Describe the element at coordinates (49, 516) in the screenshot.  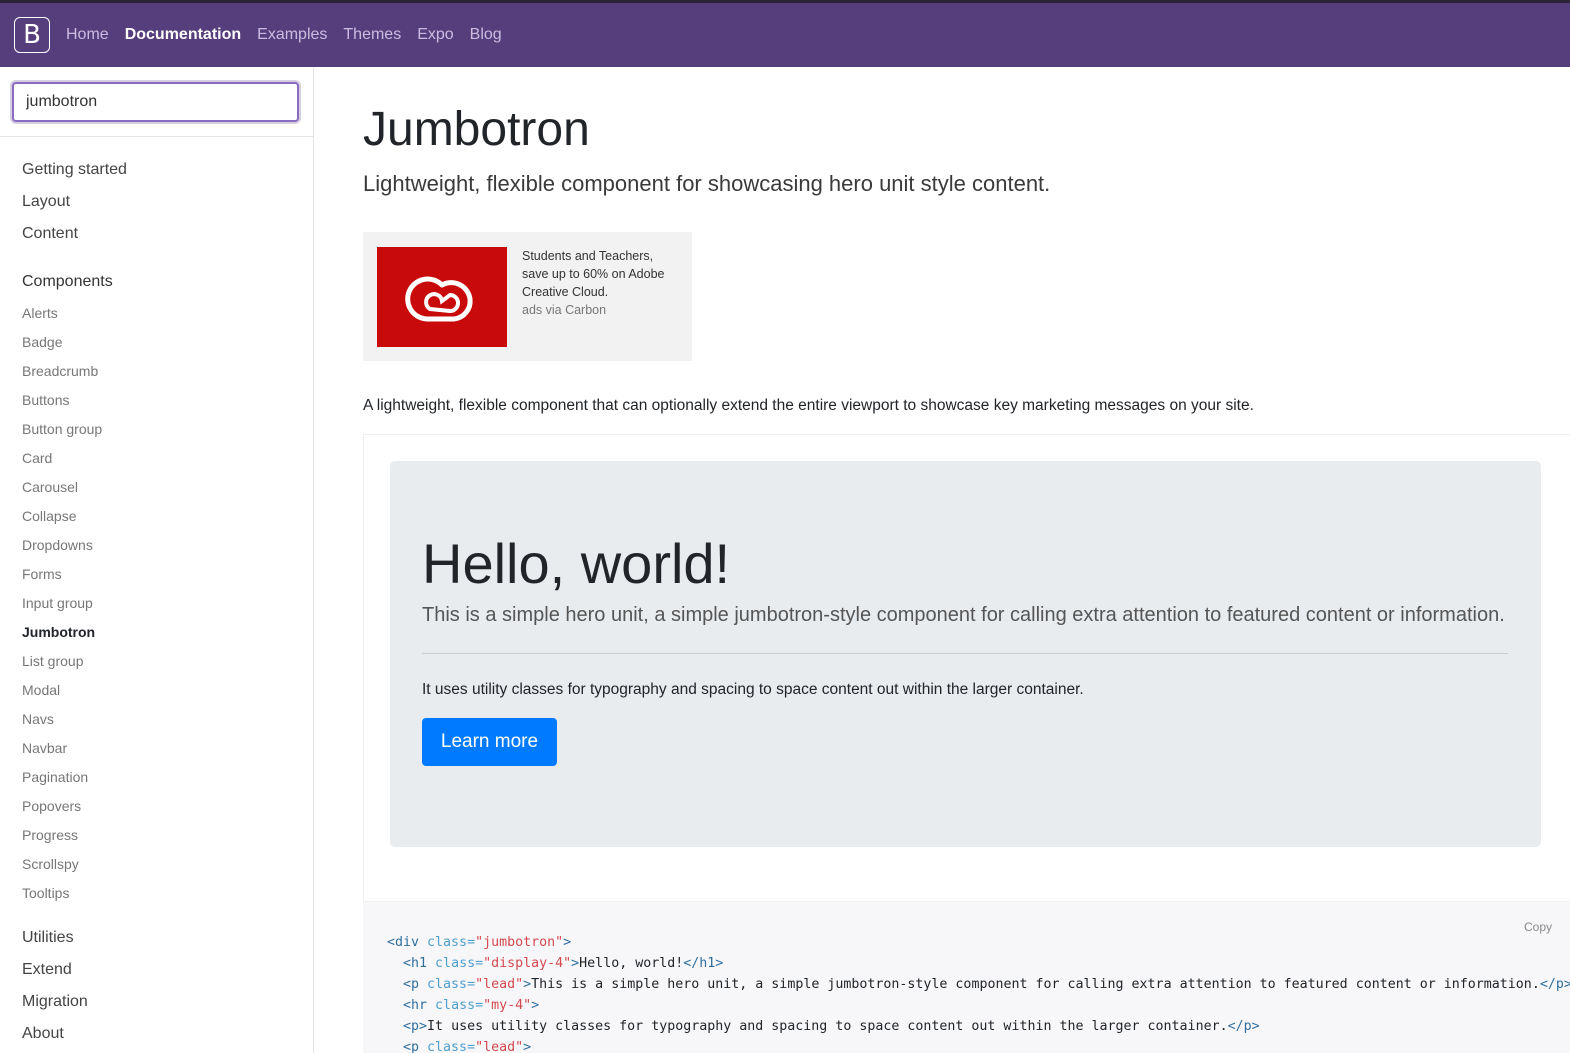
I see `sidebar-sub-collapse: Collapse` at that location.